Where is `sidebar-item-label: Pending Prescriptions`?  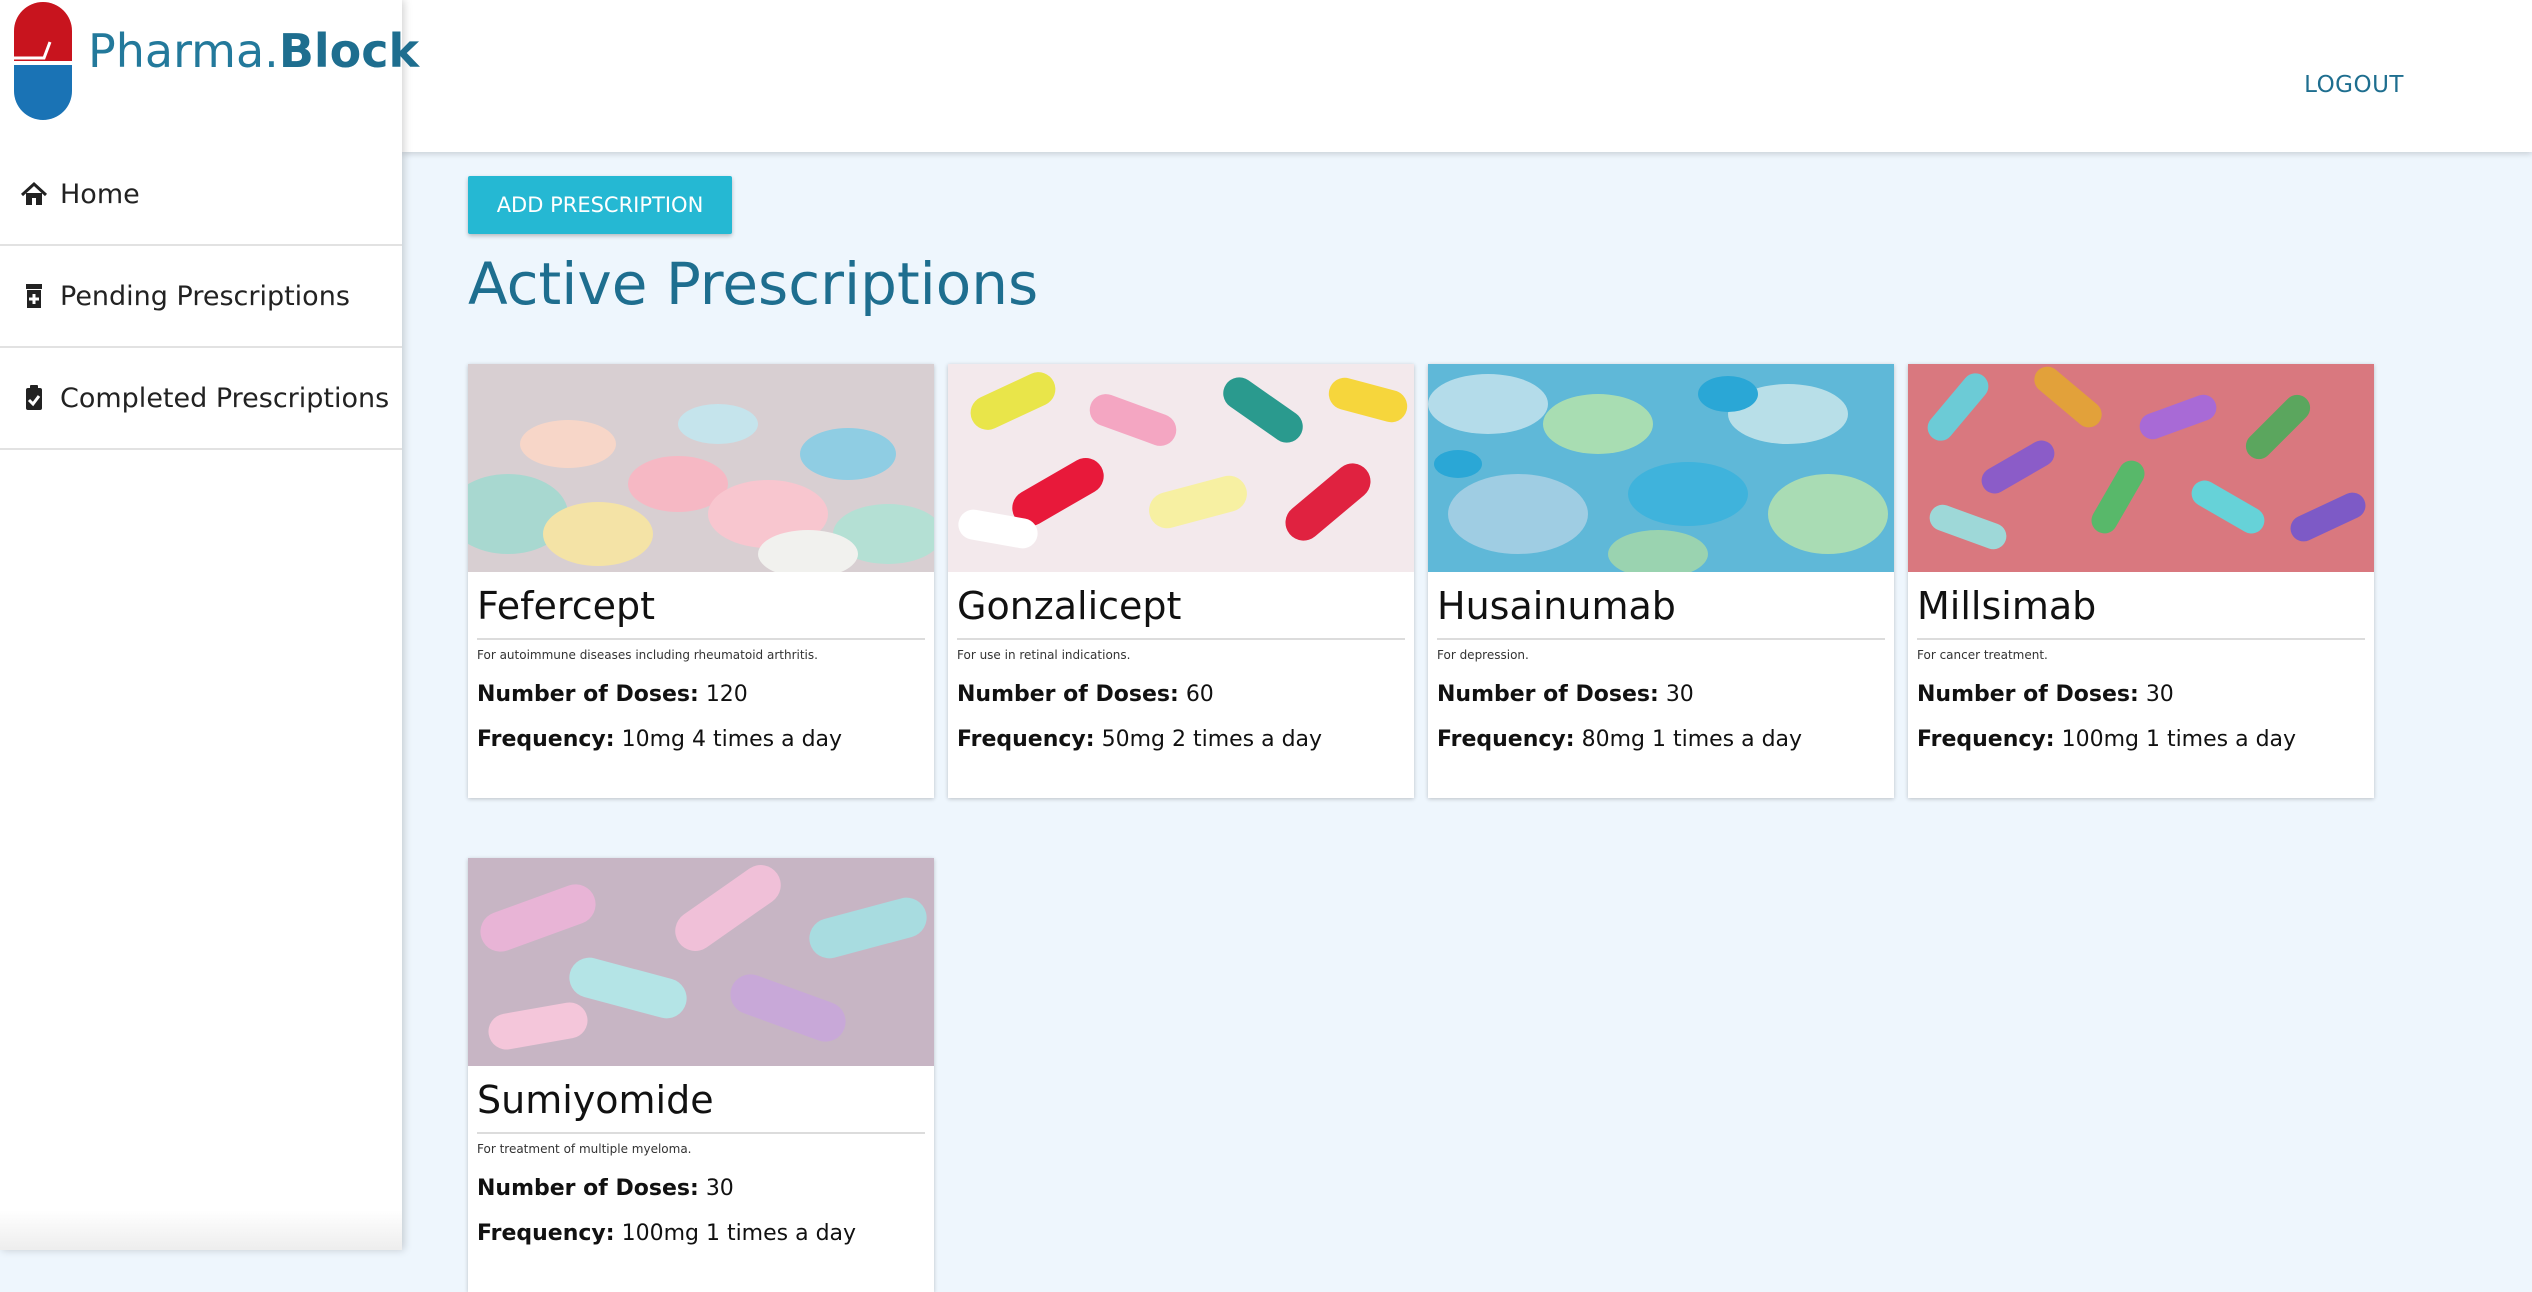
sidebar-item-label: Pending Prescriptions is located at coordinates (205, 296).